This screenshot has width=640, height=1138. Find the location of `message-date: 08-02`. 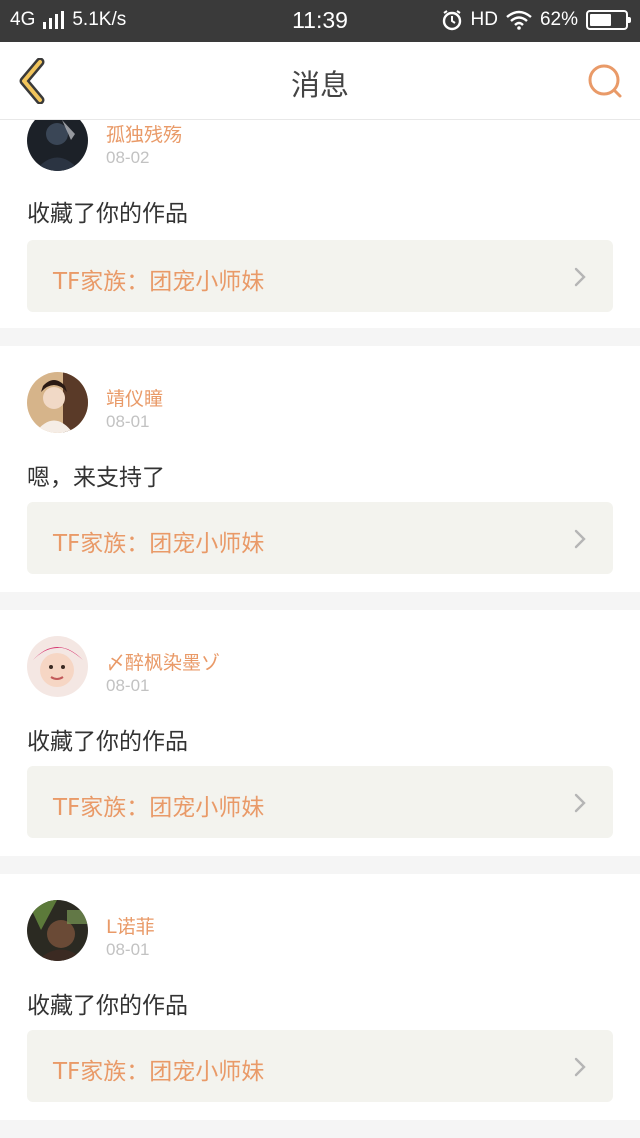

message-date: 08-02 is located at coordinates (128, 157).